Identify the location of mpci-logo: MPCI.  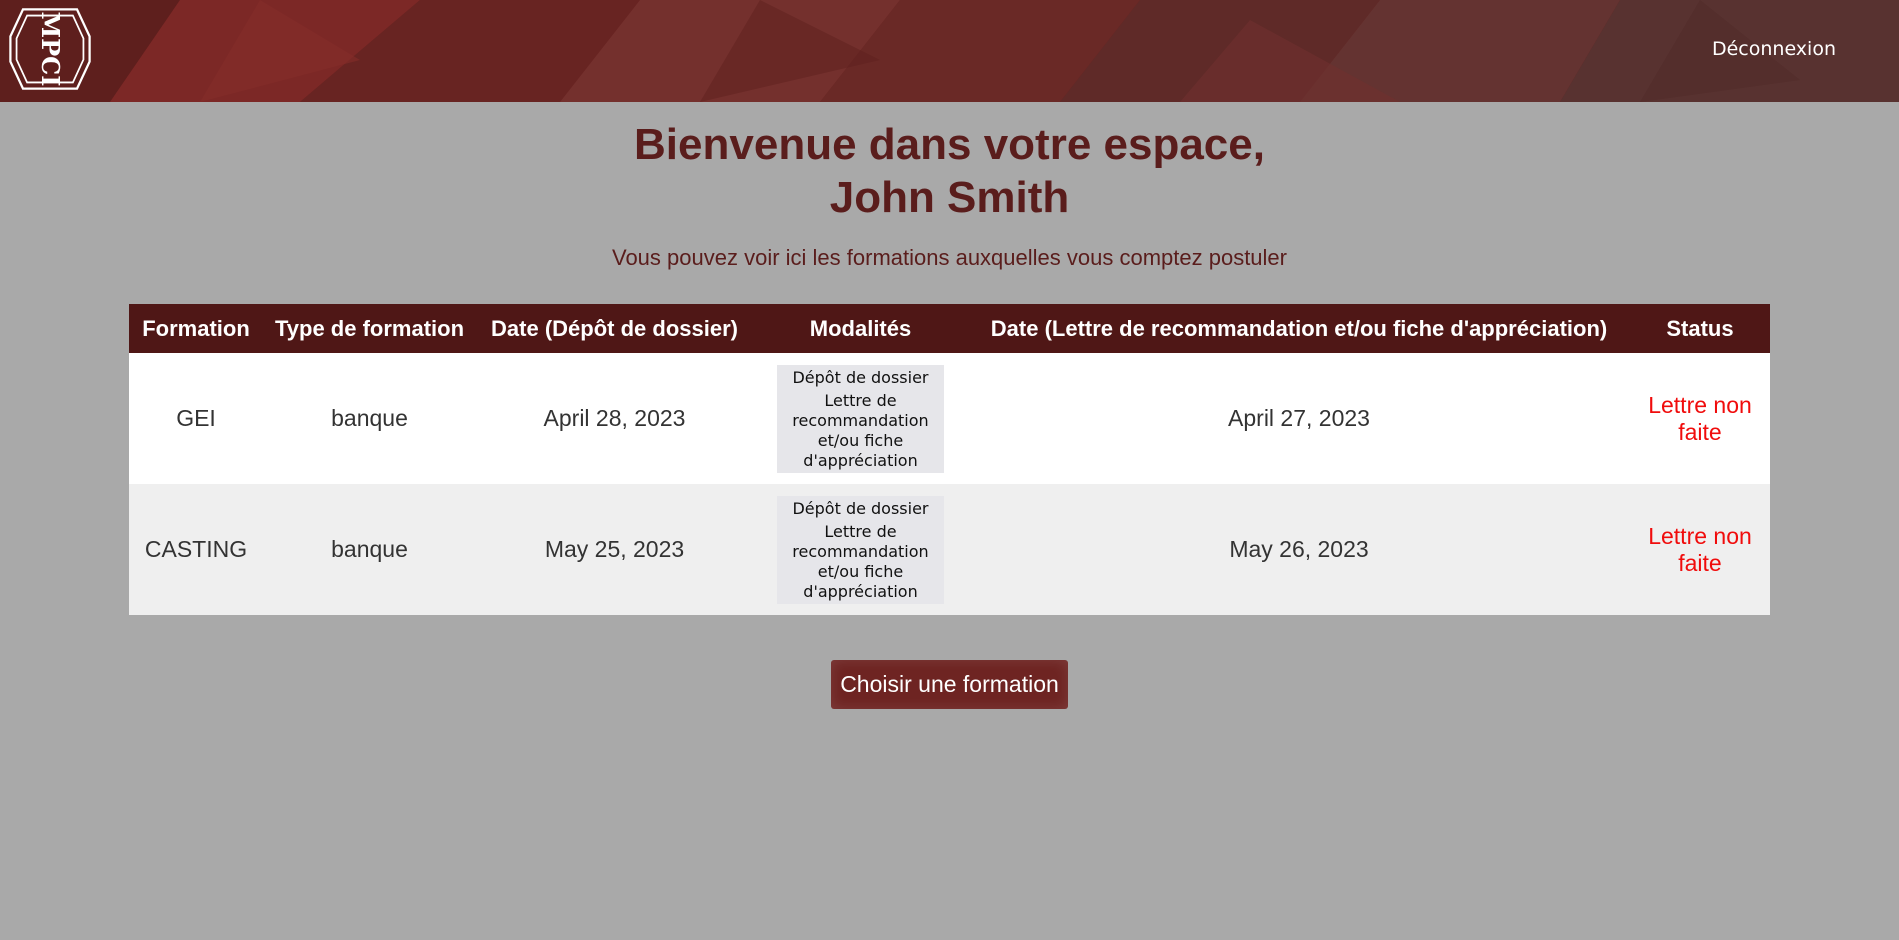
(51, 51).